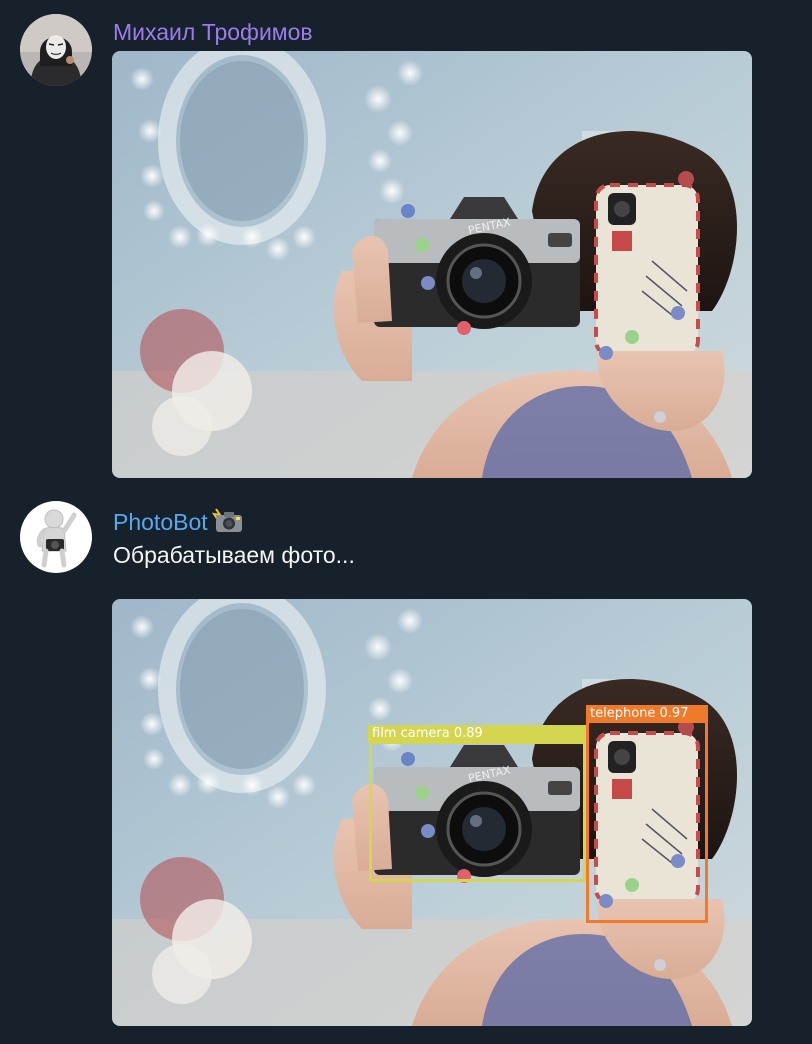 This screenshot has height=1044, width=812. Describe the element at coordinates (477, 811) in the screenshot. I see `detection-box-film-camera` at that location.